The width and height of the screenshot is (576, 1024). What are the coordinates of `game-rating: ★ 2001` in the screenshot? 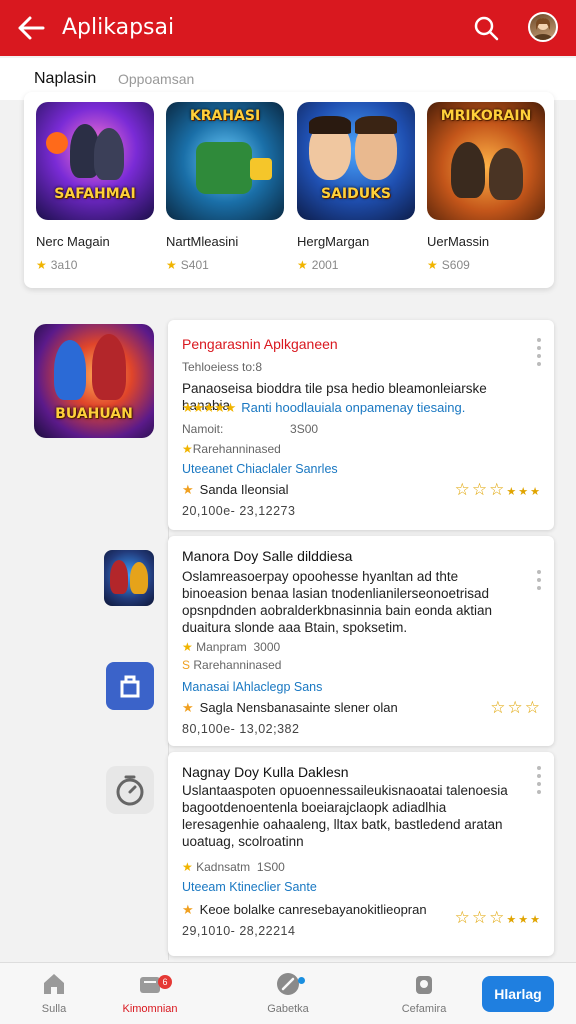 It's located at (318, 265).